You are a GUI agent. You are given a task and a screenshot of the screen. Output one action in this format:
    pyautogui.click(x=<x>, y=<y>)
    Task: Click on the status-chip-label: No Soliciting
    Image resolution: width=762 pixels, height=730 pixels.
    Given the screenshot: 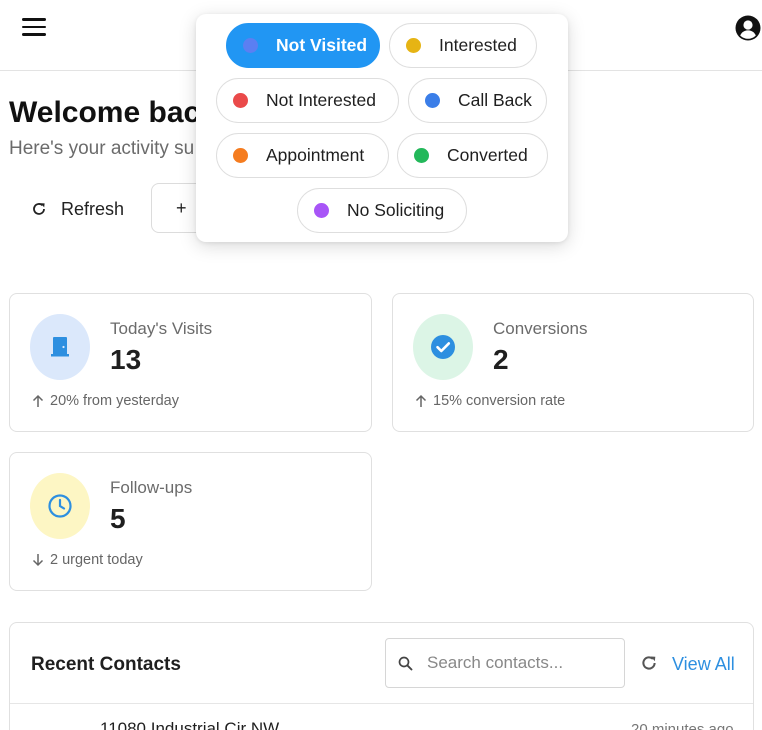 What is the action you would take?
    pyautogui.click(x=396, y=210)
    